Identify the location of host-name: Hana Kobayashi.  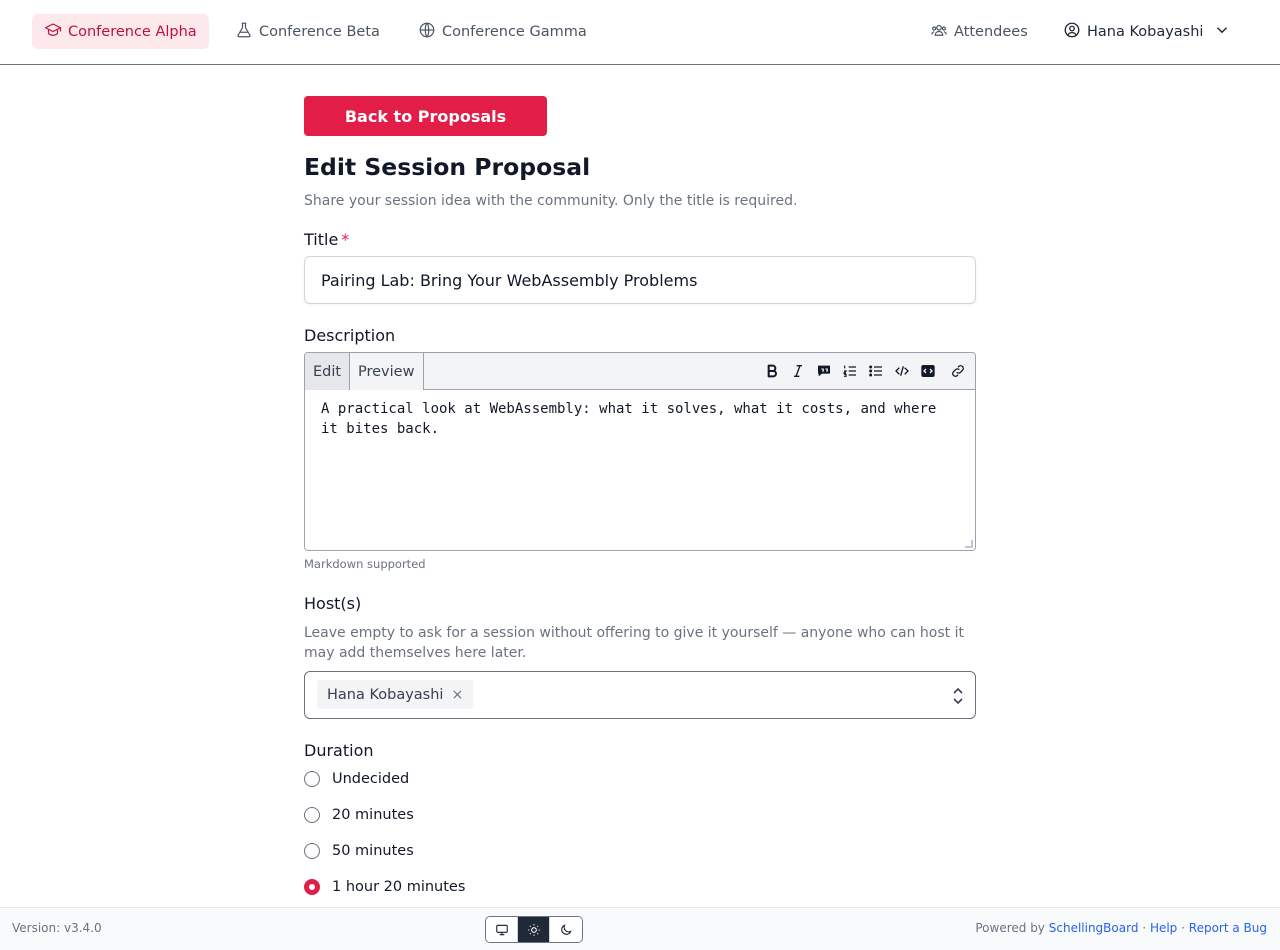
(385, 694).